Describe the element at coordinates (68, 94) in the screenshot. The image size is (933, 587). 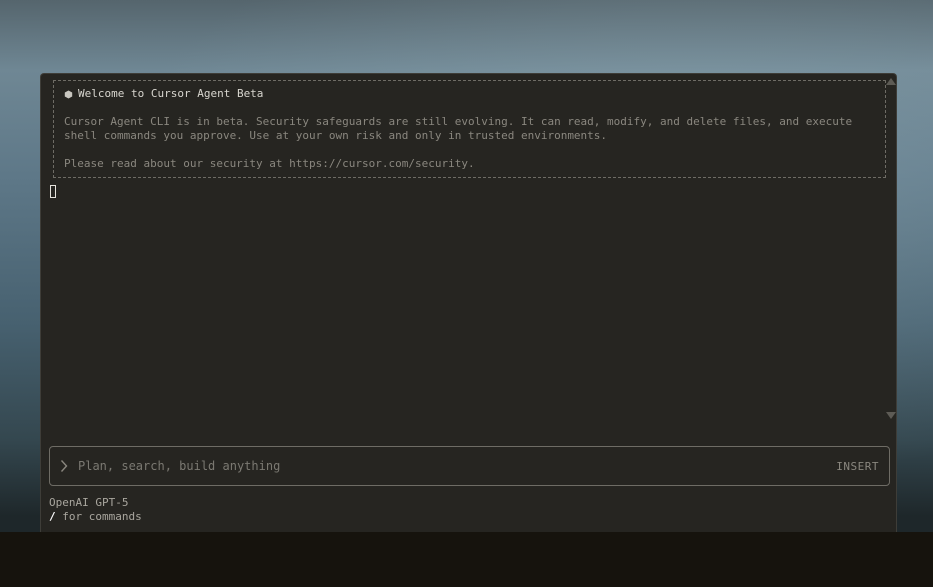
I see `hexagon-icon` at that location.